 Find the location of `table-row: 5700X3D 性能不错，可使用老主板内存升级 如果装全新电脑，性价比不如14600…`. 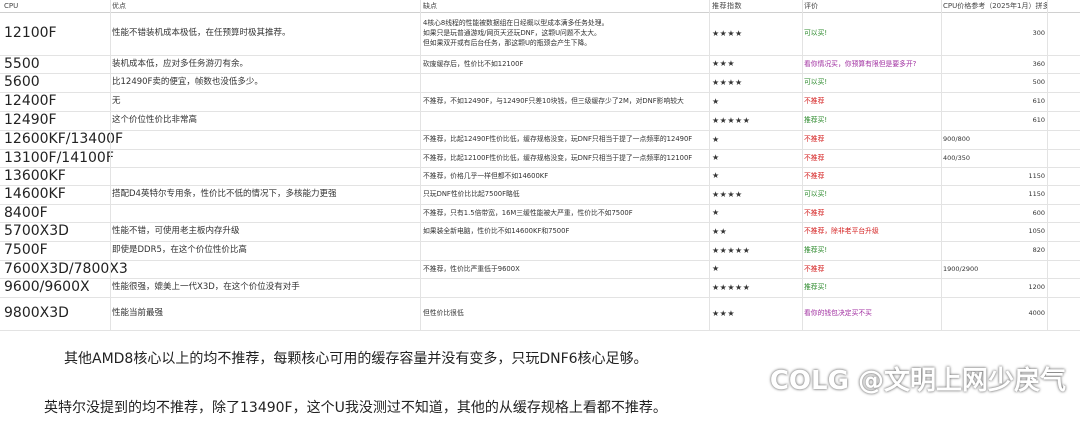

table-row: 5700X3D 性能不错，可使用老主板内存升级 如果装全新电脑，性价比不如14600… is located at coordinates (540, 232).